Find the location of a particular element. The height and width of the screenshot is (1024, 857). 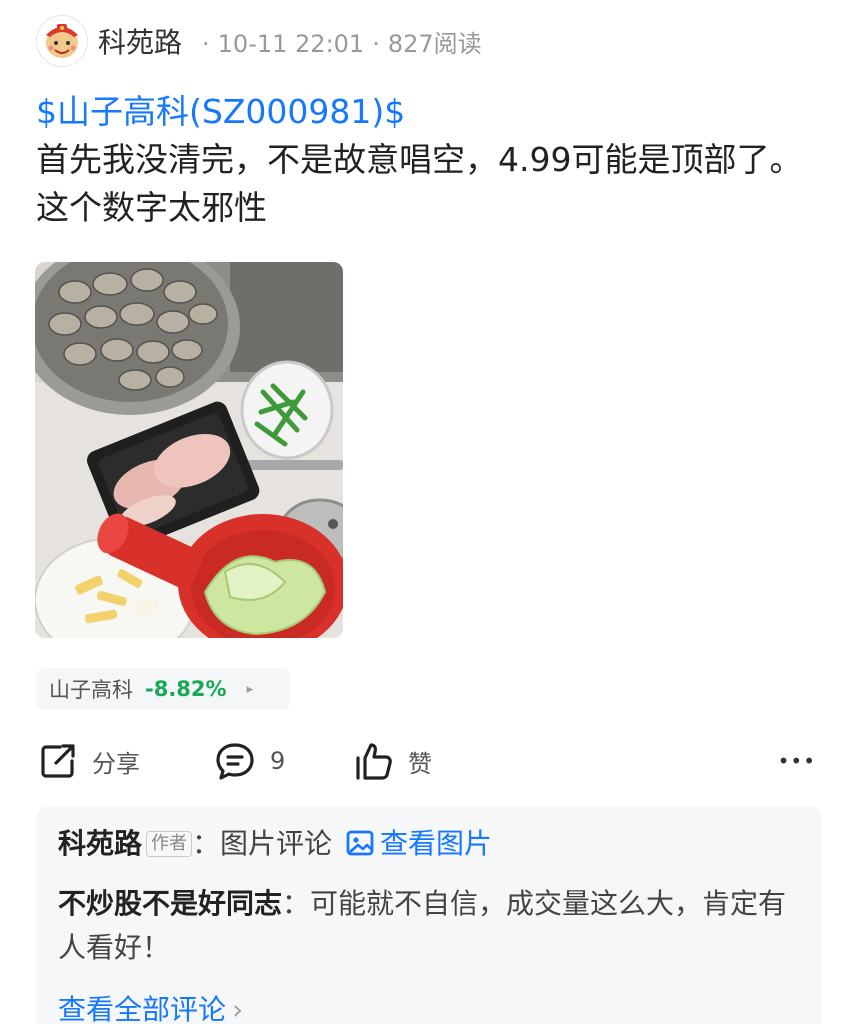

more-icon: ••• is located at coordinates (796, 761).